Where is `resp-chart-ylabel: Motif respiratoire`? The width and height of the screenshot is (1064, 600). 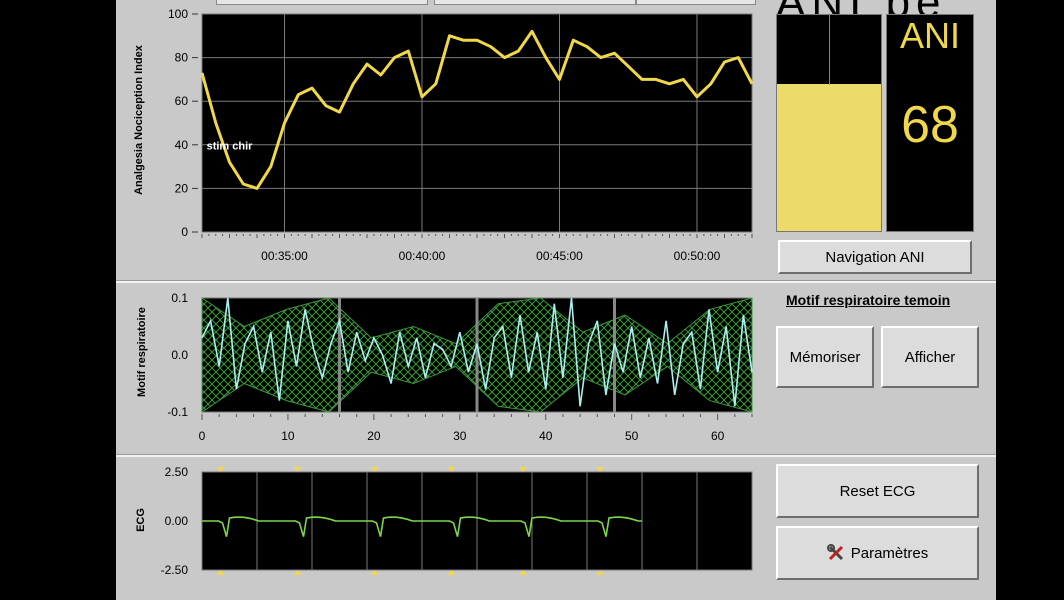
resp-chart-ylabel: Motif respiratoire is located at coordinates (142, 352).